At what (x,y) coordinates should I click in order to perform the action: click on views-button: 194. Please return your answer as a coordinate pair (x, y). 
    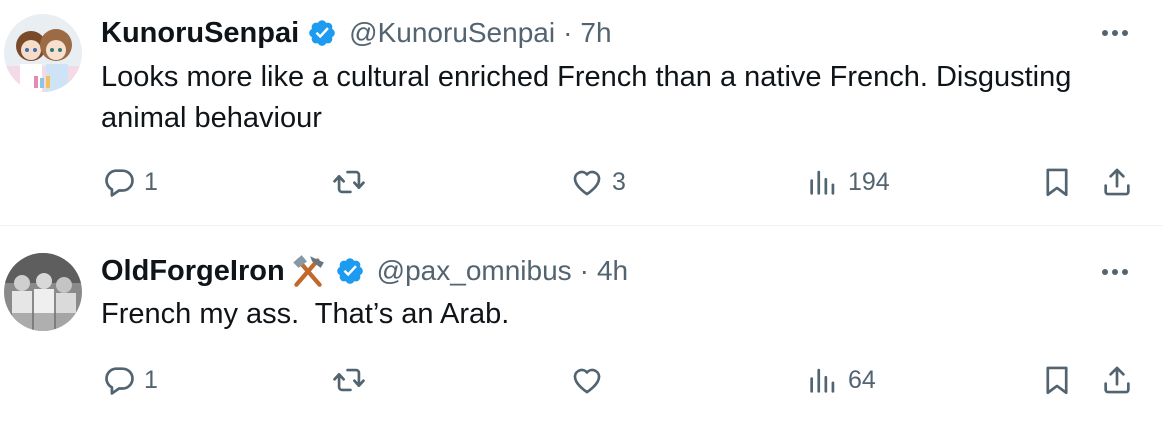
    Looking at the image, I should click on (848, 182).